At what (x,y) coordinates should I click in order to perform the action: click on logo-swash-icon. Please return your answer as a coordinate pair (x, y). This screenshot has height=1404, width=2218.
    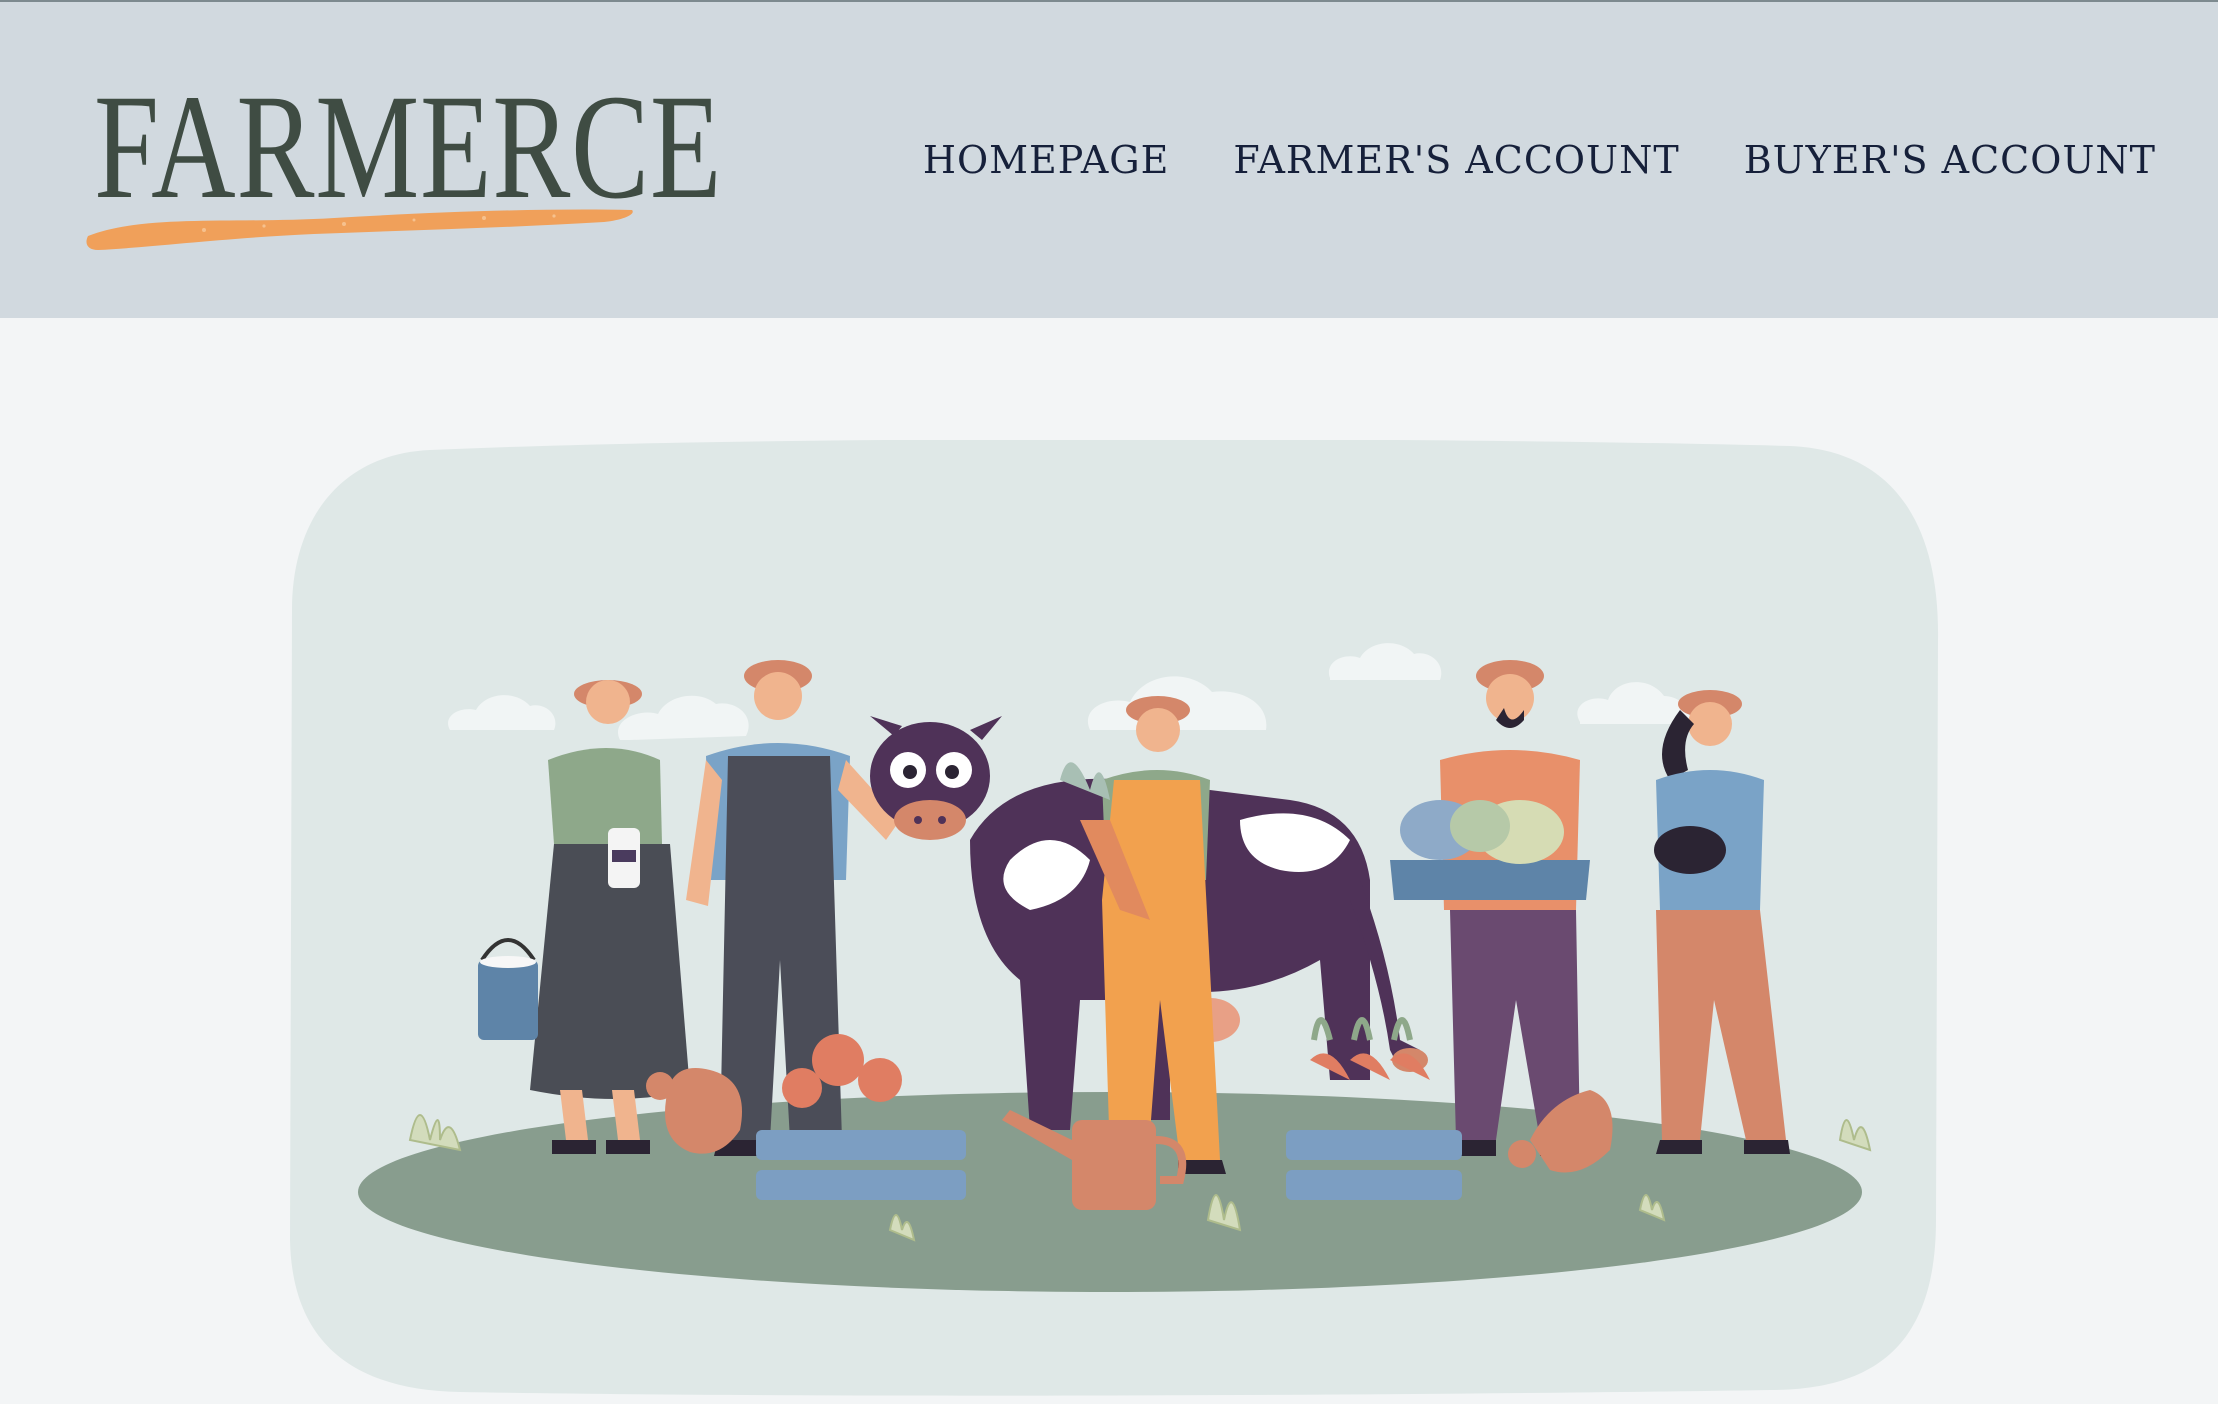
    Looking at the image, I should click on (359, 229).